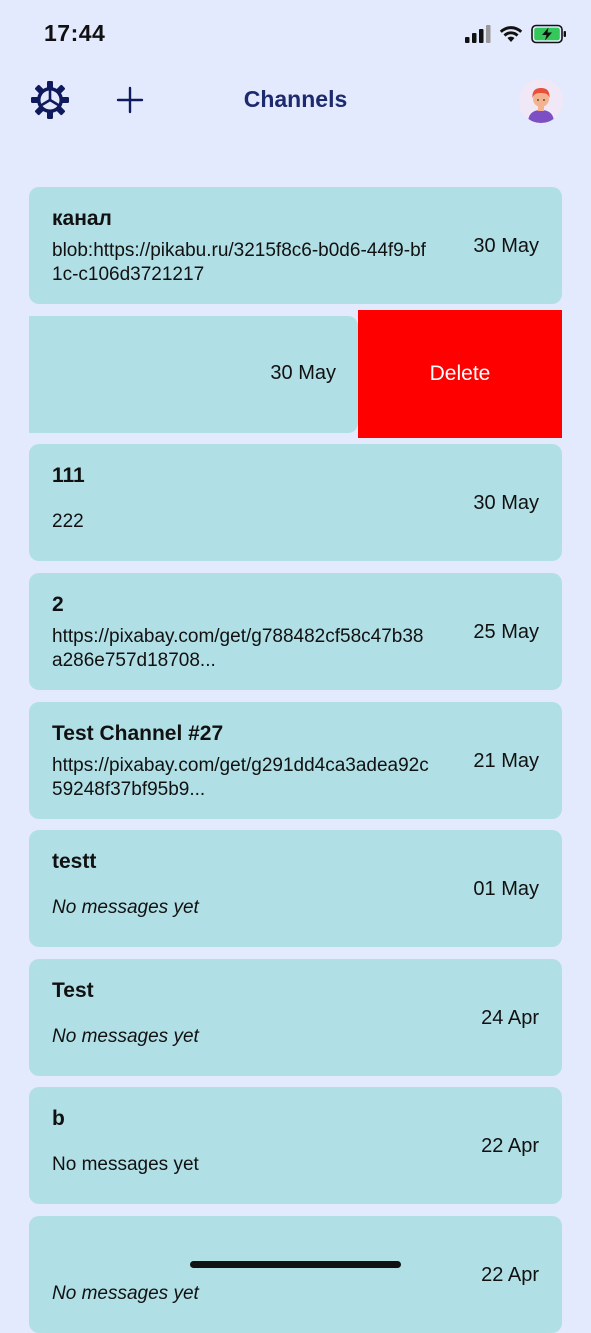  I want to click on user-avatar, so click(541, 105).